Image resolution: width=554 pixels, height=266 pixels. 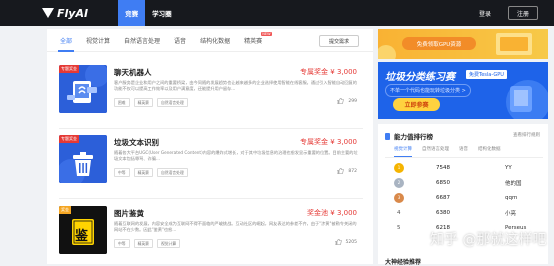 What do you see at coordinates (82, 236) in the screenshot?
I see `jian-glyph: 鉴` at bounding box center [82, 236].